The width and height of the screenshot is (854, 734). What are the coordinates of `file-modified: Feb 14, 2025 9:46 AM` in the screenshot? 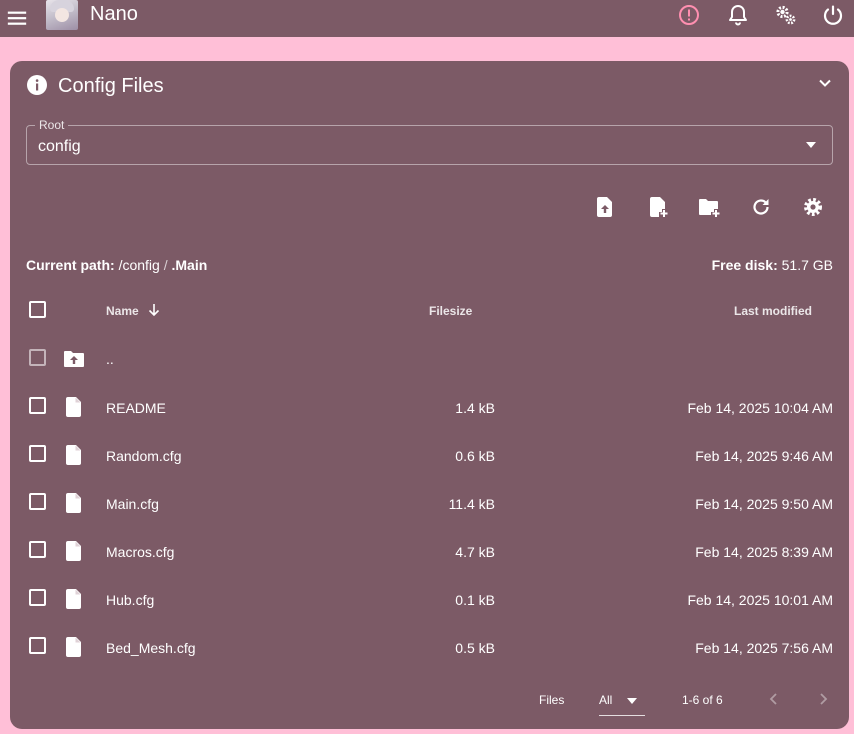 It's located at (764, 456).